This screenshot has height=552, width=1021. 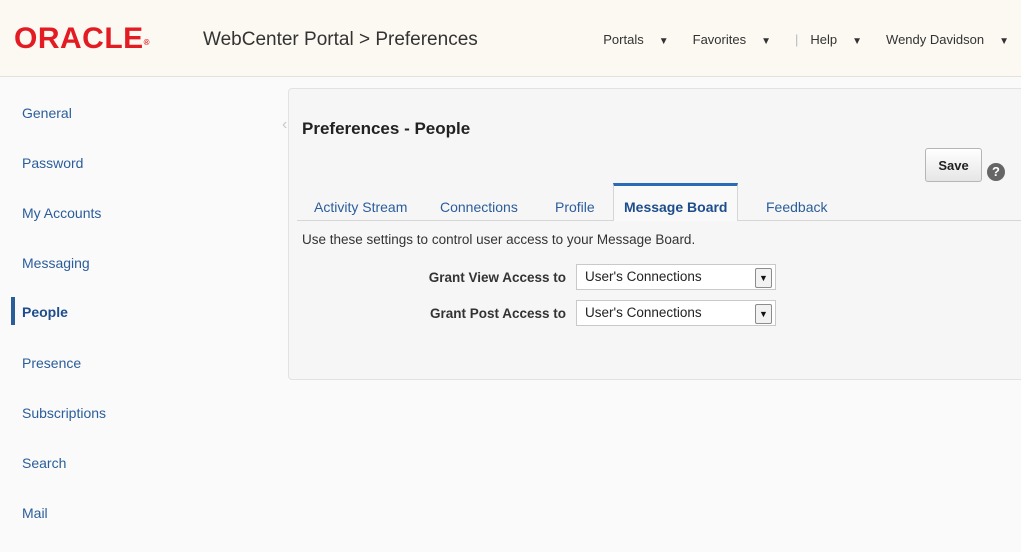 What do you see at coordinates (45, 312) in the screenshot?
I see `sidebar-item-people: People` at bounding box center [45, 312].